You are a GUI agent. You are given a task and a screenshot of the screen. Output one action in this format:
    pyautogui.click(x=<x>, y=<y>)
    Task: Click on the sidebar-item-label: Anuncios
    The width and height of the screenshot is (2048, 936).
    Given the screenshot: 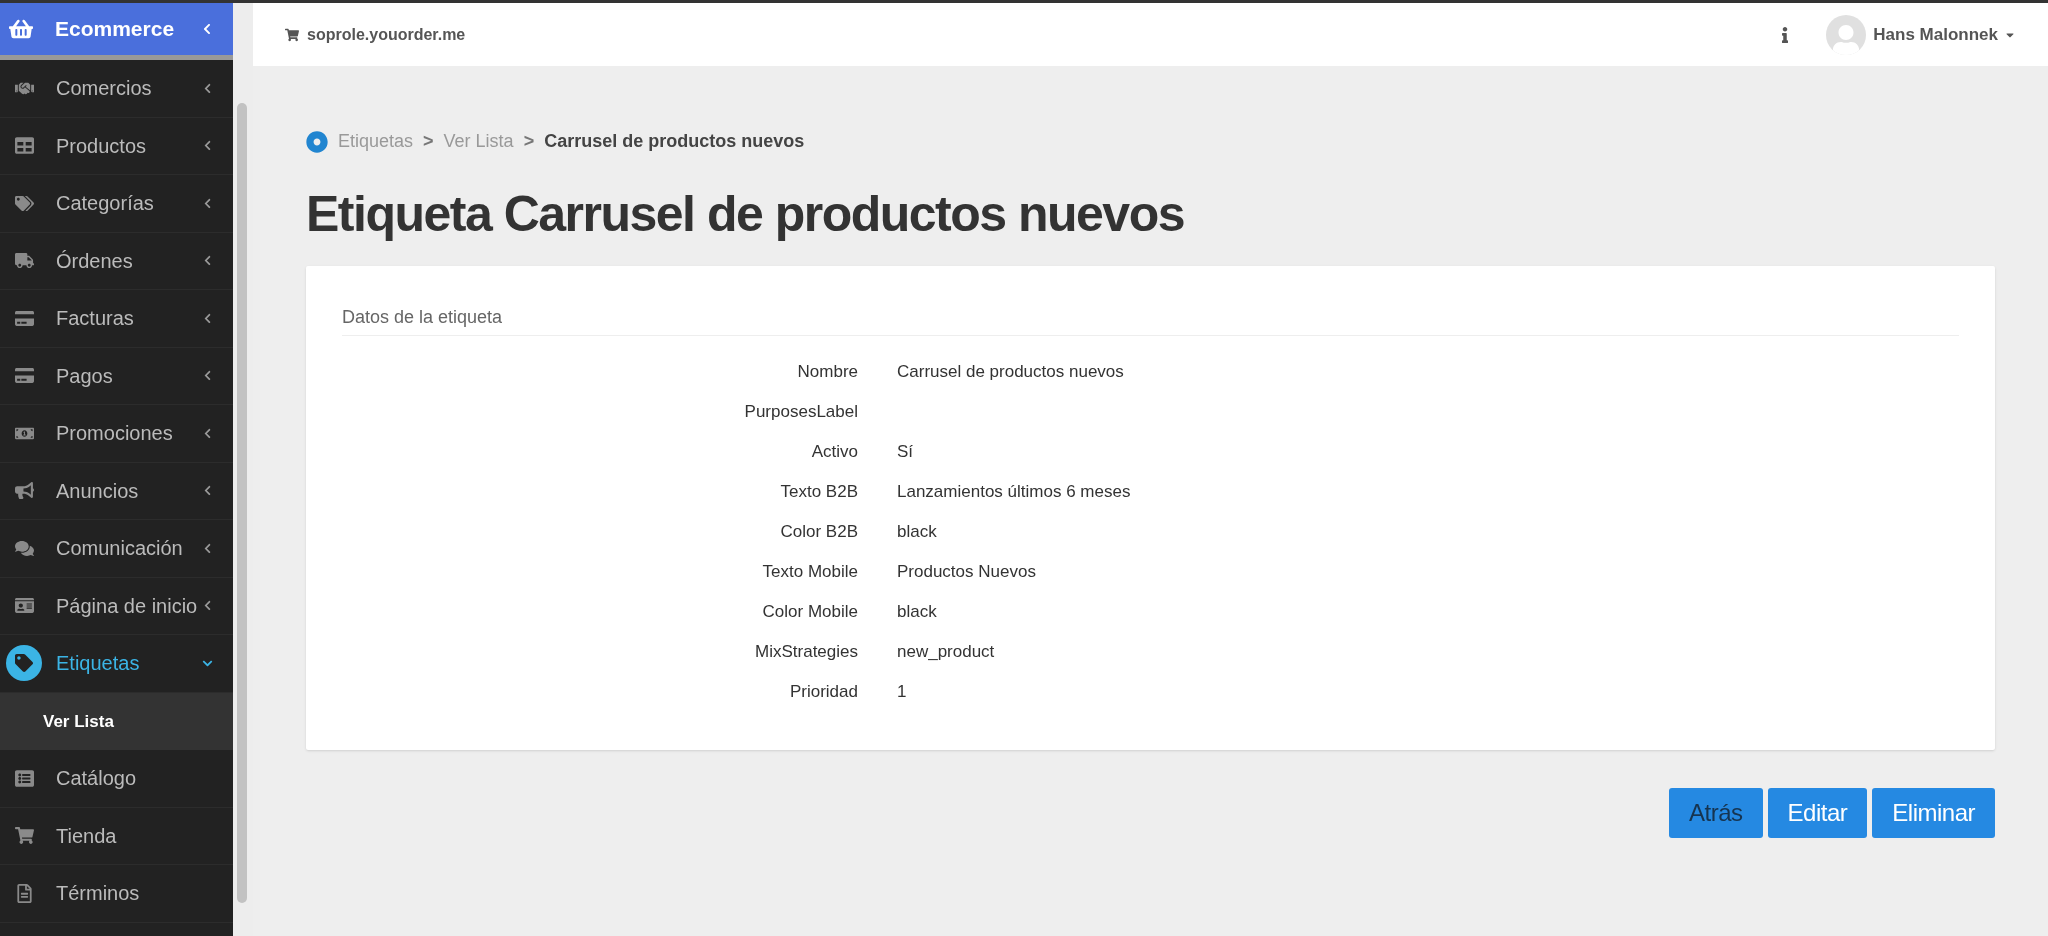 What is the action you would take?
    pyautogui.click(x=98, y=491)
    